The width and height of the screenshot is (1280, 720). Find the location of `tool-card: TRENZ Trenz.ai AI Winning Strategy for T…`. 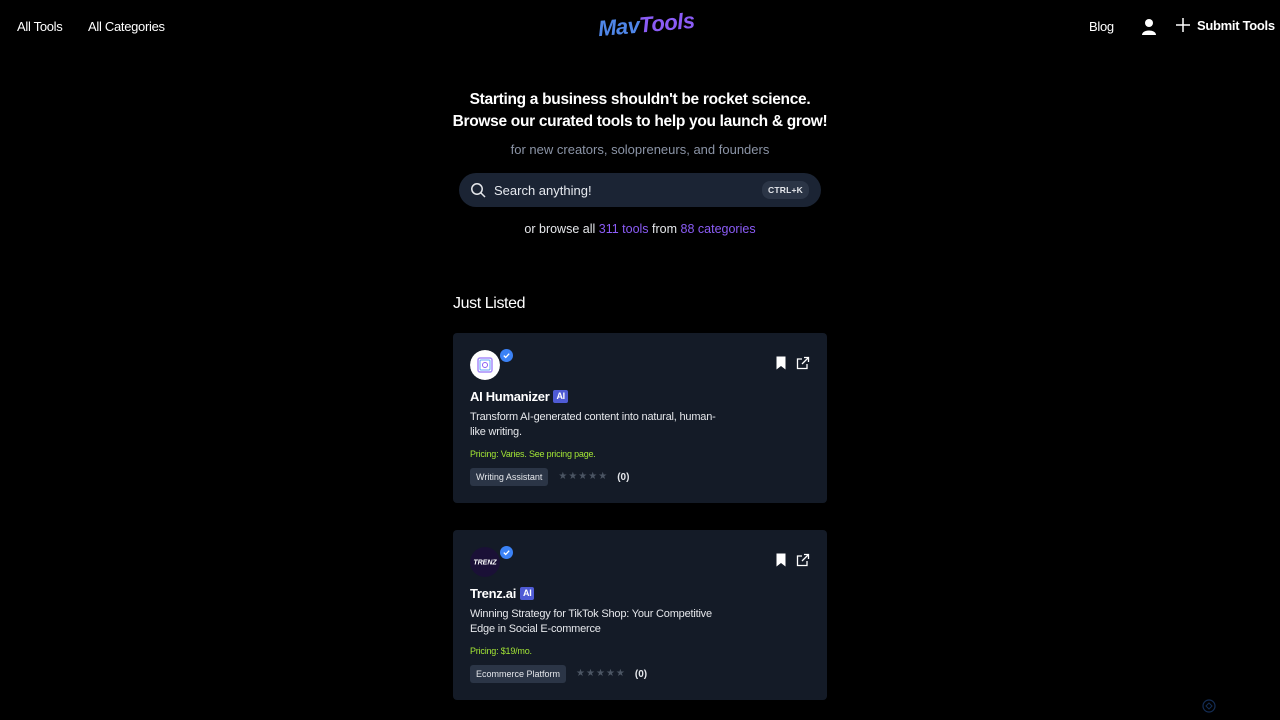

tool-card: TRENZ Trenz.ai AI Winning Strategy for T… is located at coordinates (640, 615).